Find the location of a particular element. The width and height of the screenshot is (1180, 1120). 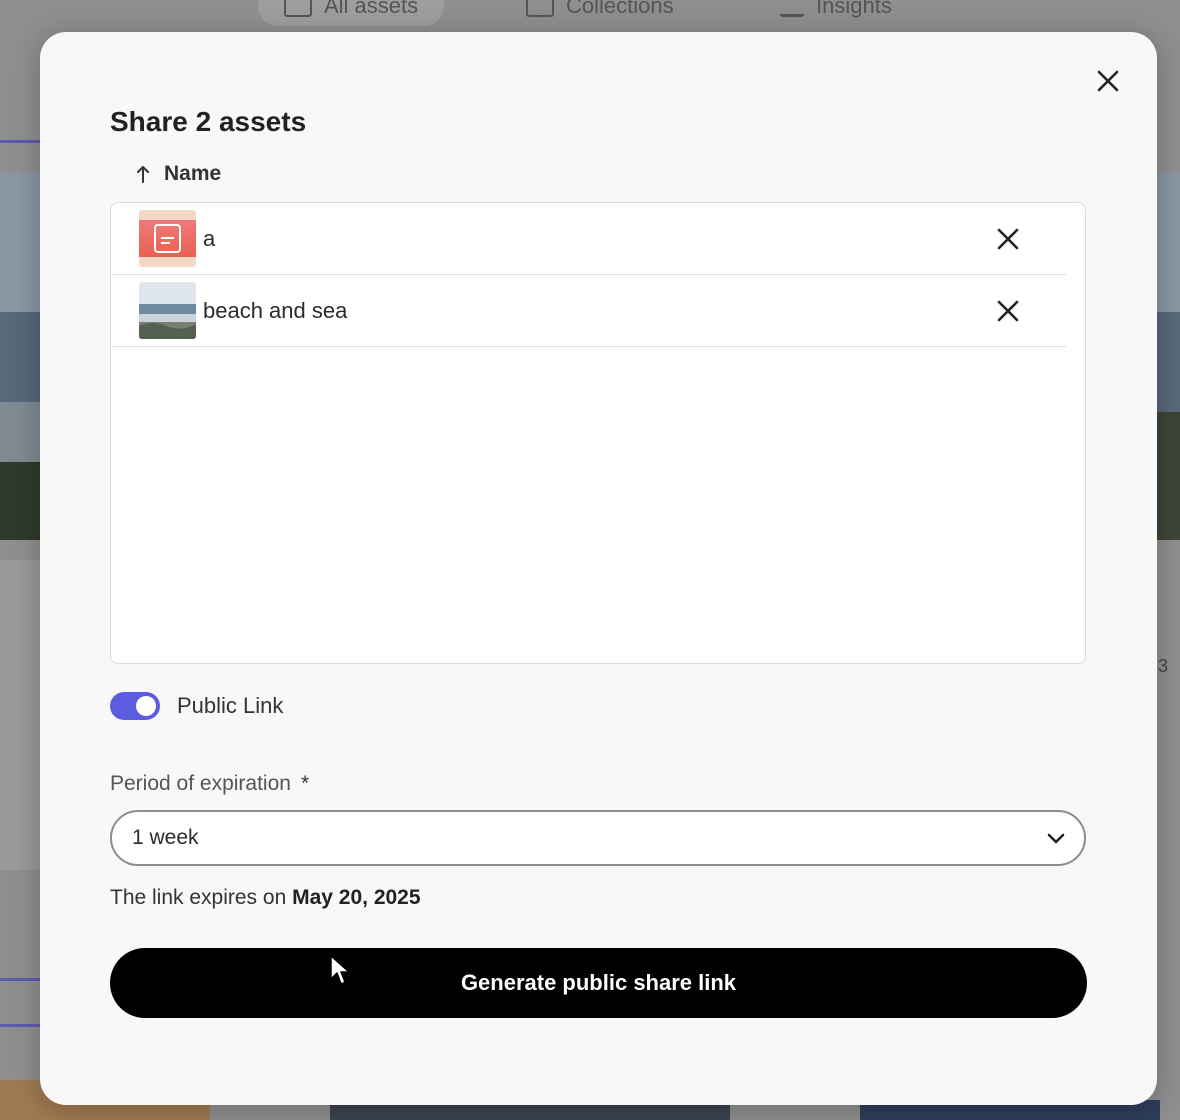

expiration-select: 1 week is located at coordinates (598, 838).